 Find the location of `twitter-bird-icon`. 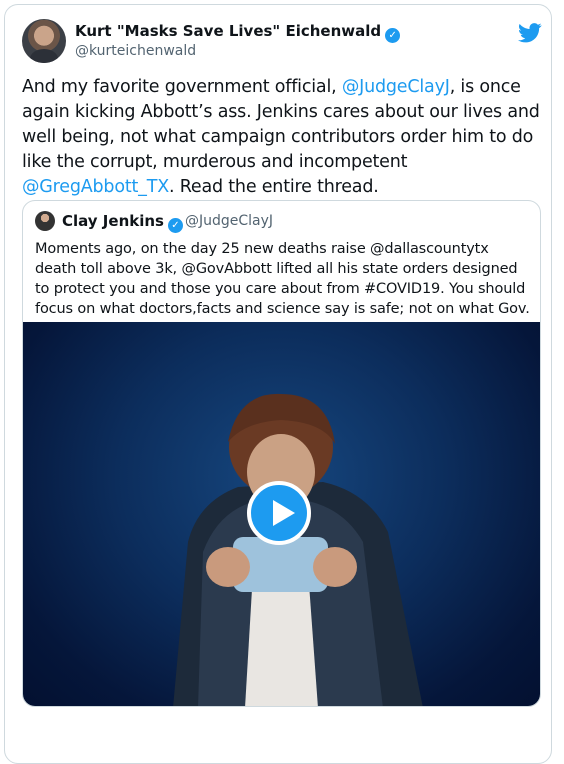

twitter-bird-icon is located at coordinates (530, 33).